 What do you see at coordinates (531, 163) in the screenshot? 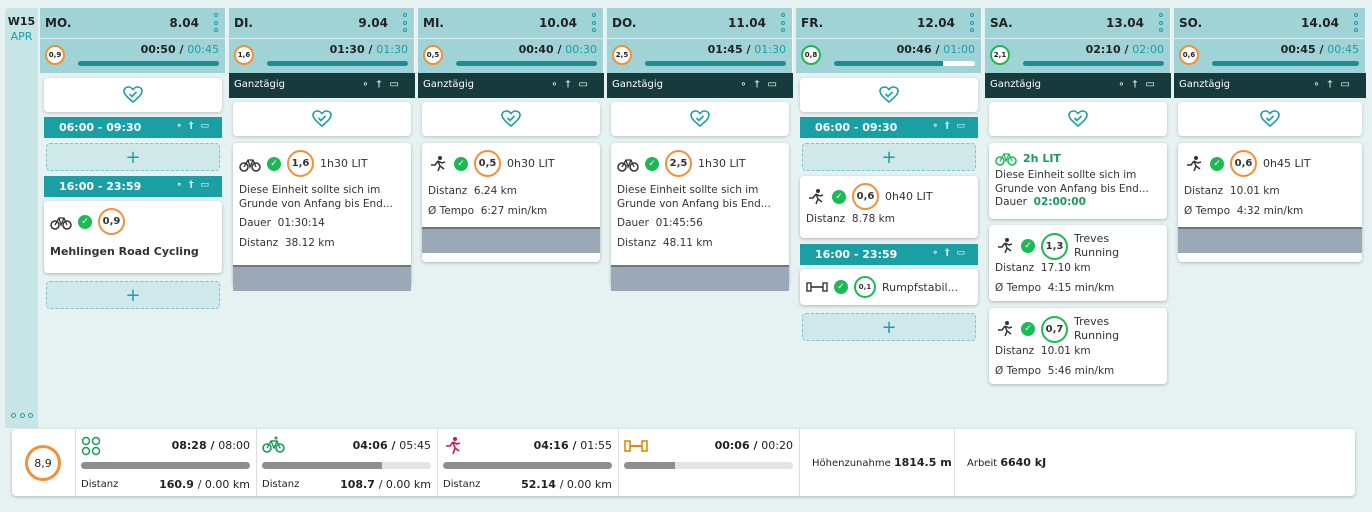
I see `session-title: 0h30 LIT` at bounding box center [531, 163].